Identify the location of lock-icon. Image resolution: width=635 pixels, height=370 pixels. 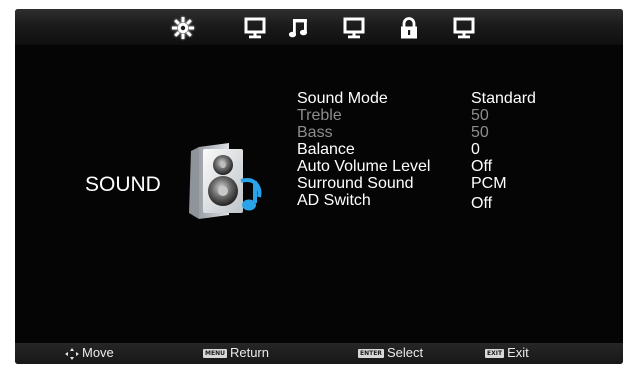
(409, 28).